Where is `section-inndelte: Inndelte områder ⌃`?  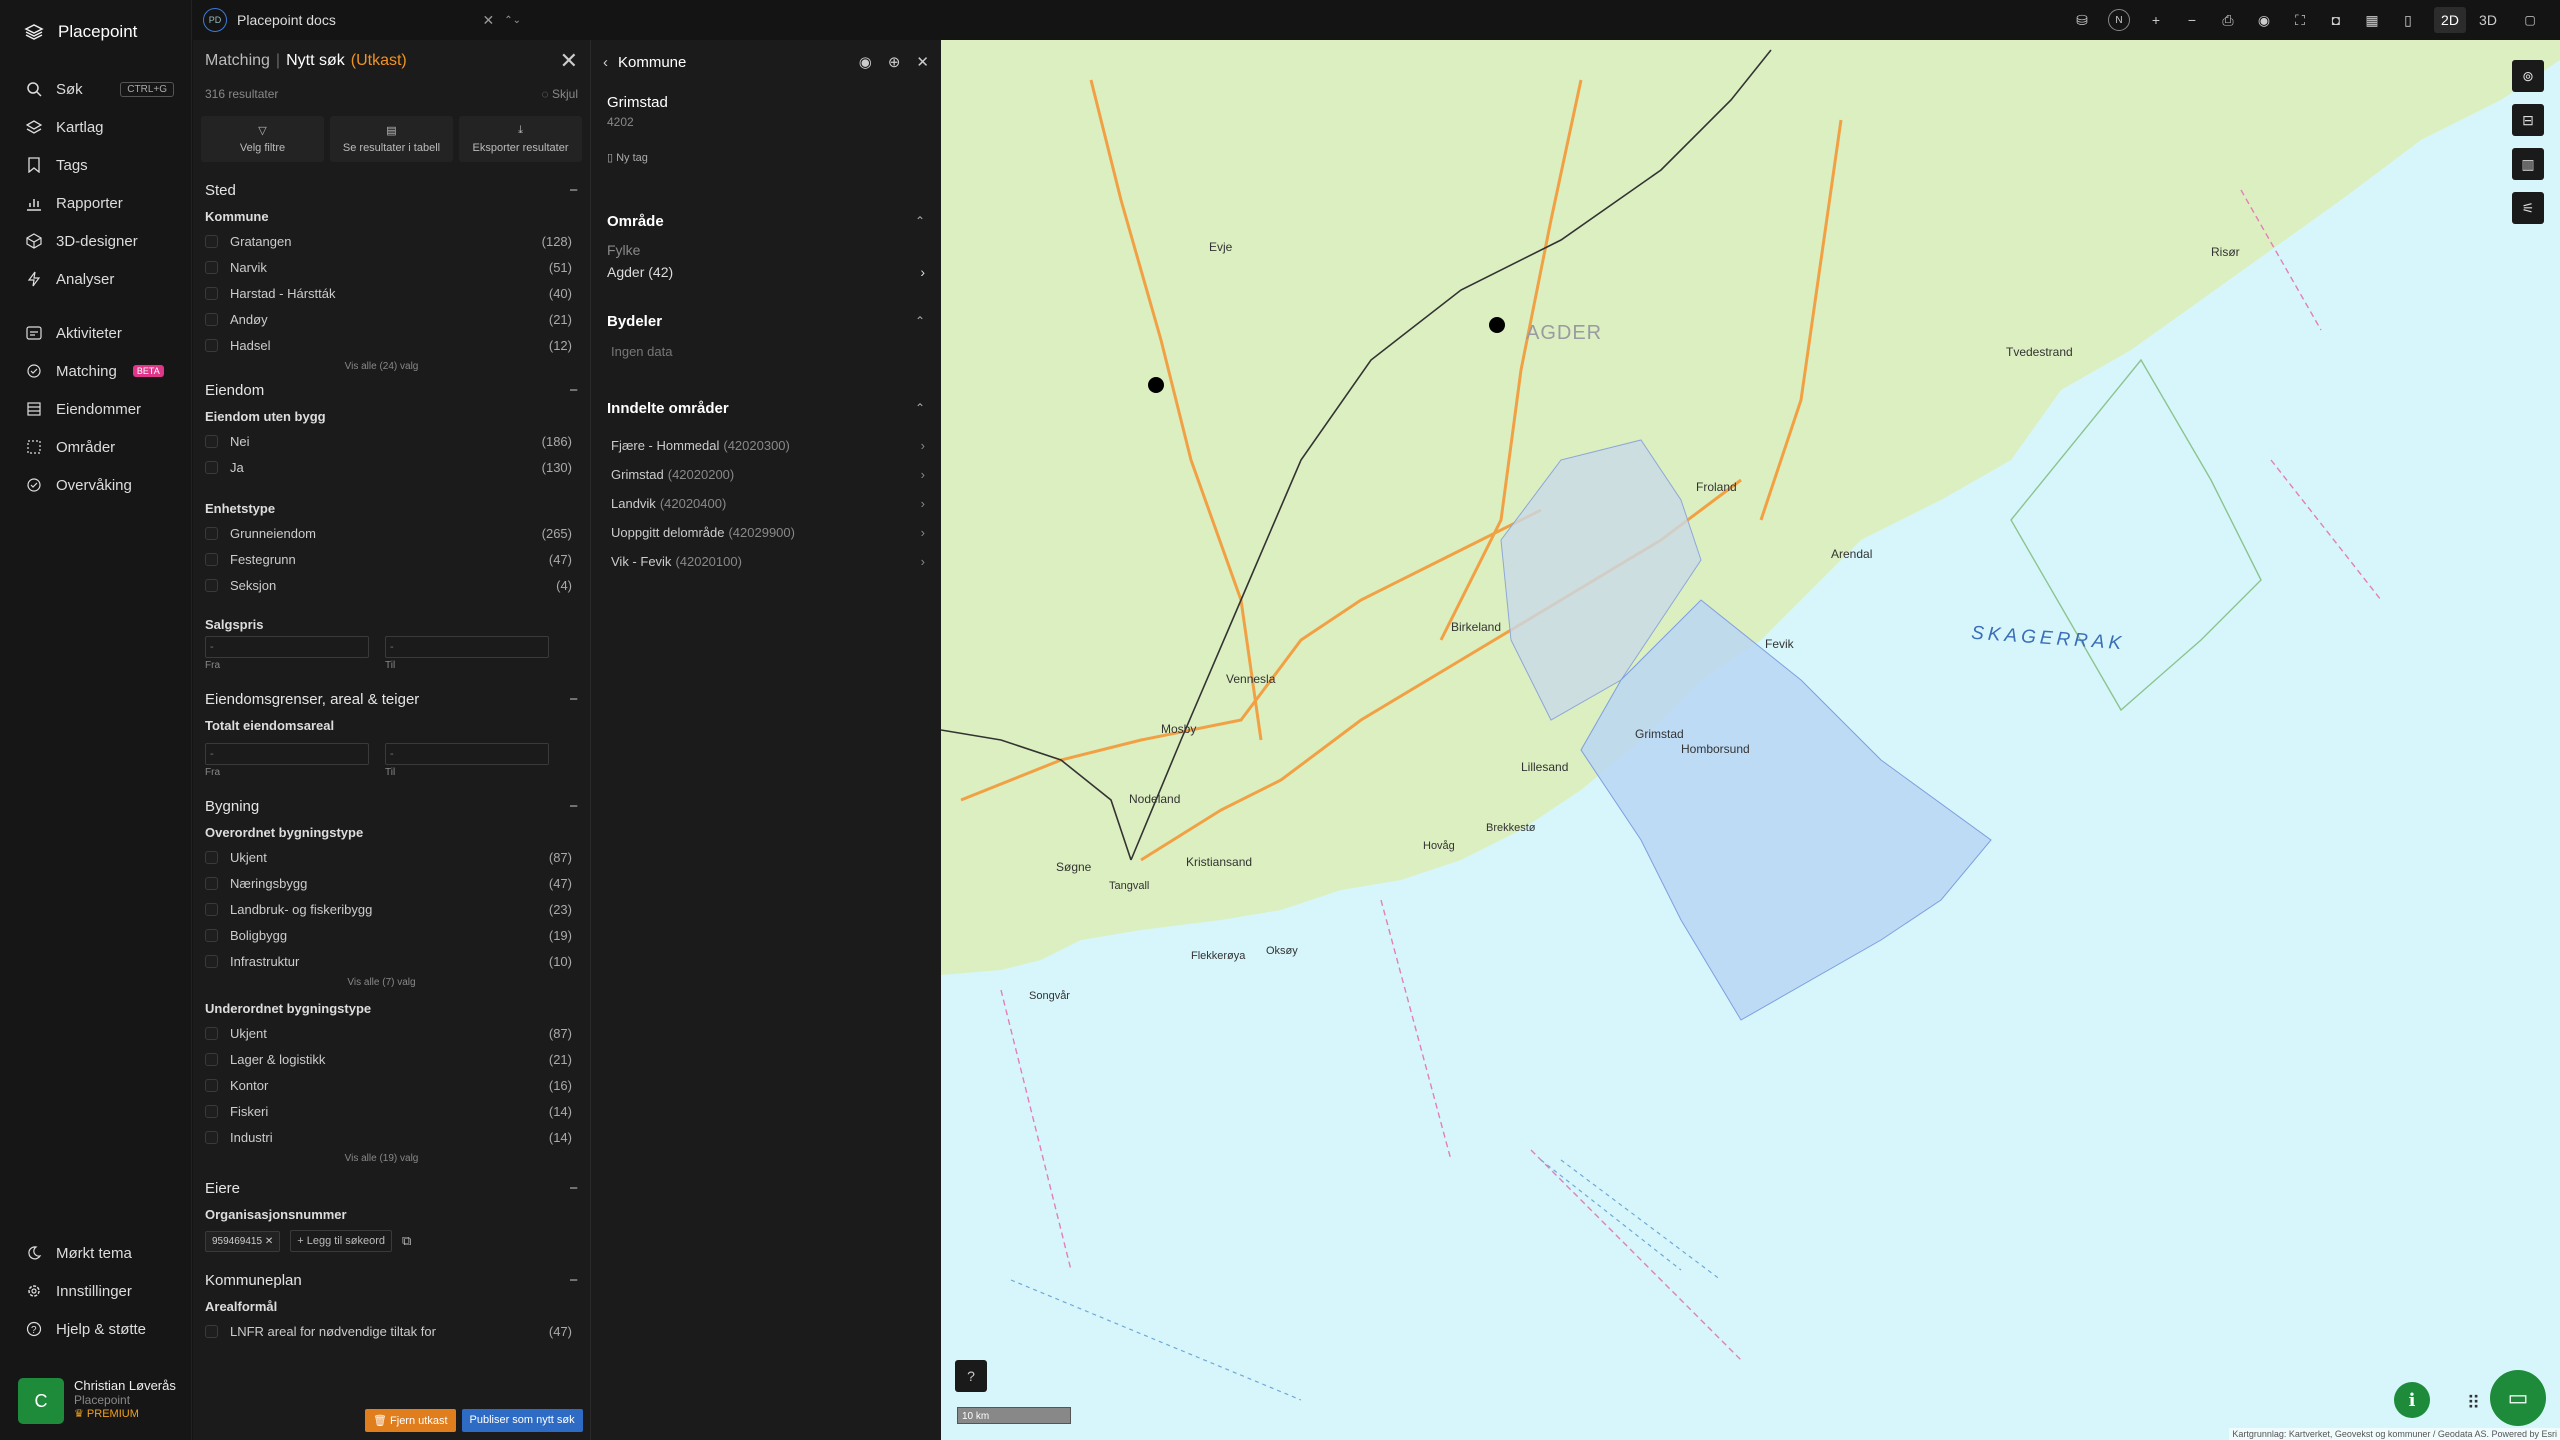
section-inndelte: Inndelte områder ⌃ is located at coordinates (766, 408).